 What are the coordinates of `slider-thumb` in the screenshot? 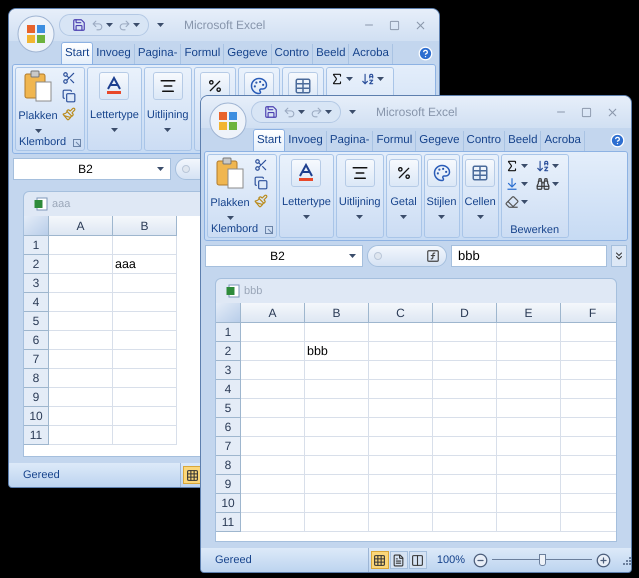 It's located at (542, 560).